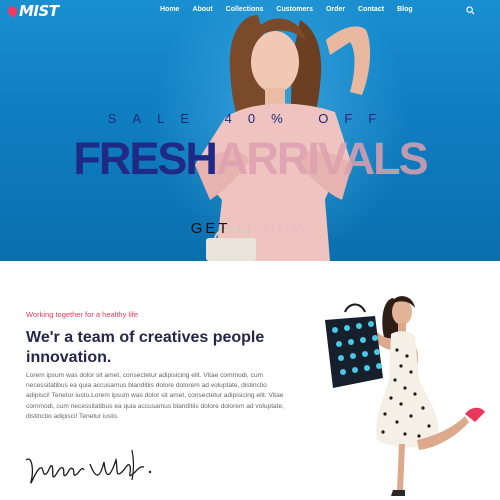  Describe the element at coordinates (322, 158) in the screenshot. I see `hero-title-part2: ARRIVALS` at that location.